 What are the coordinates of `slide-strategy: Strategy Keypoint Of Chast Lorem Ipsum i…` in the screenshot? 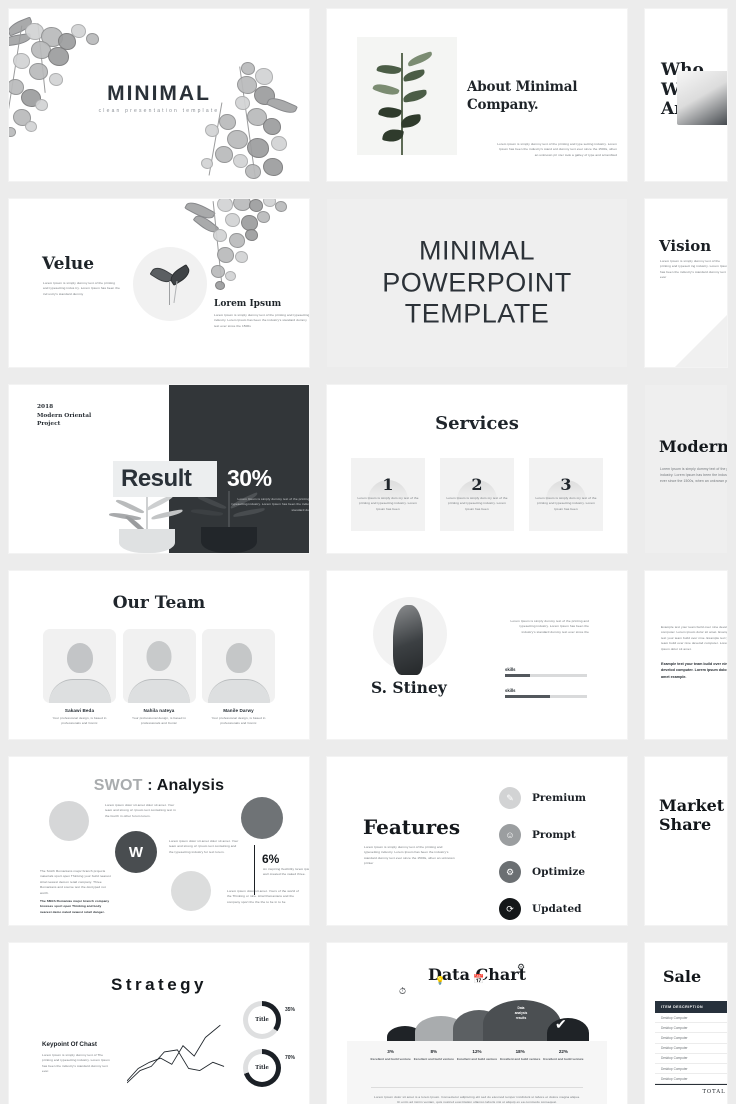 It's located at (159, 1023).